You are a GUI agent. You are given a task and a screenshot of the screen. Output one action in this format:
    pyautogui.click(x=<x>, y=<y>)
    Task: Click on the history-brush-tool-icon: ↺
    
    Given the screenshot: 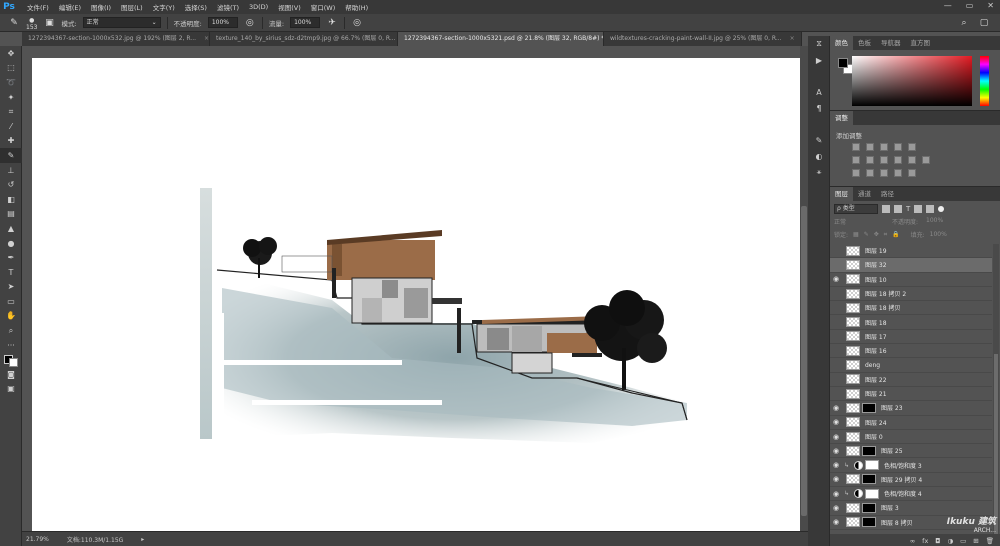 What is the action you would take?
    pyautogui.click(x=11, y=184)
    